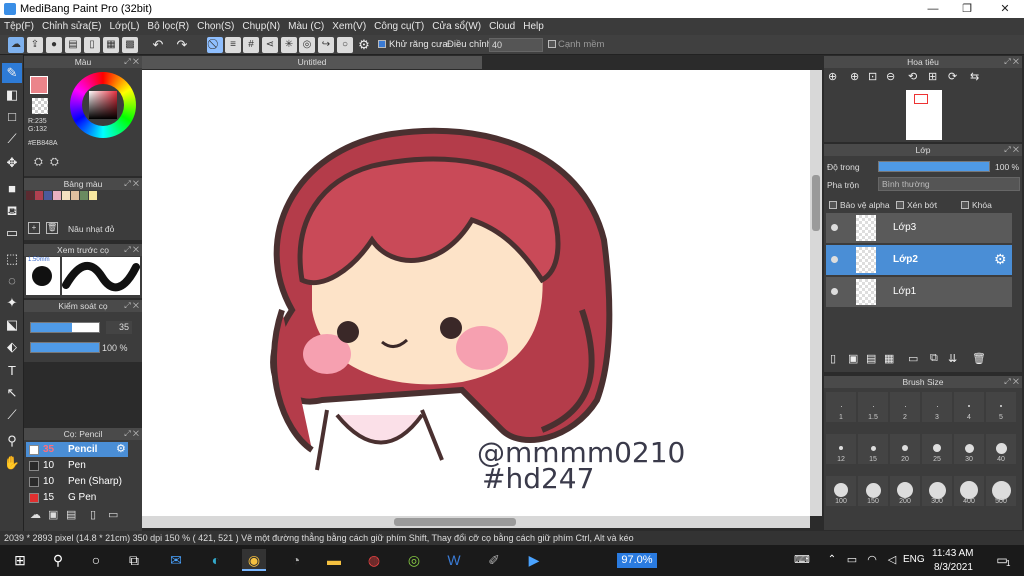 The width and height of the screenshot is (1024, 576). I want to click on layer-settings-icon: ⚙, so click(1000, 259).